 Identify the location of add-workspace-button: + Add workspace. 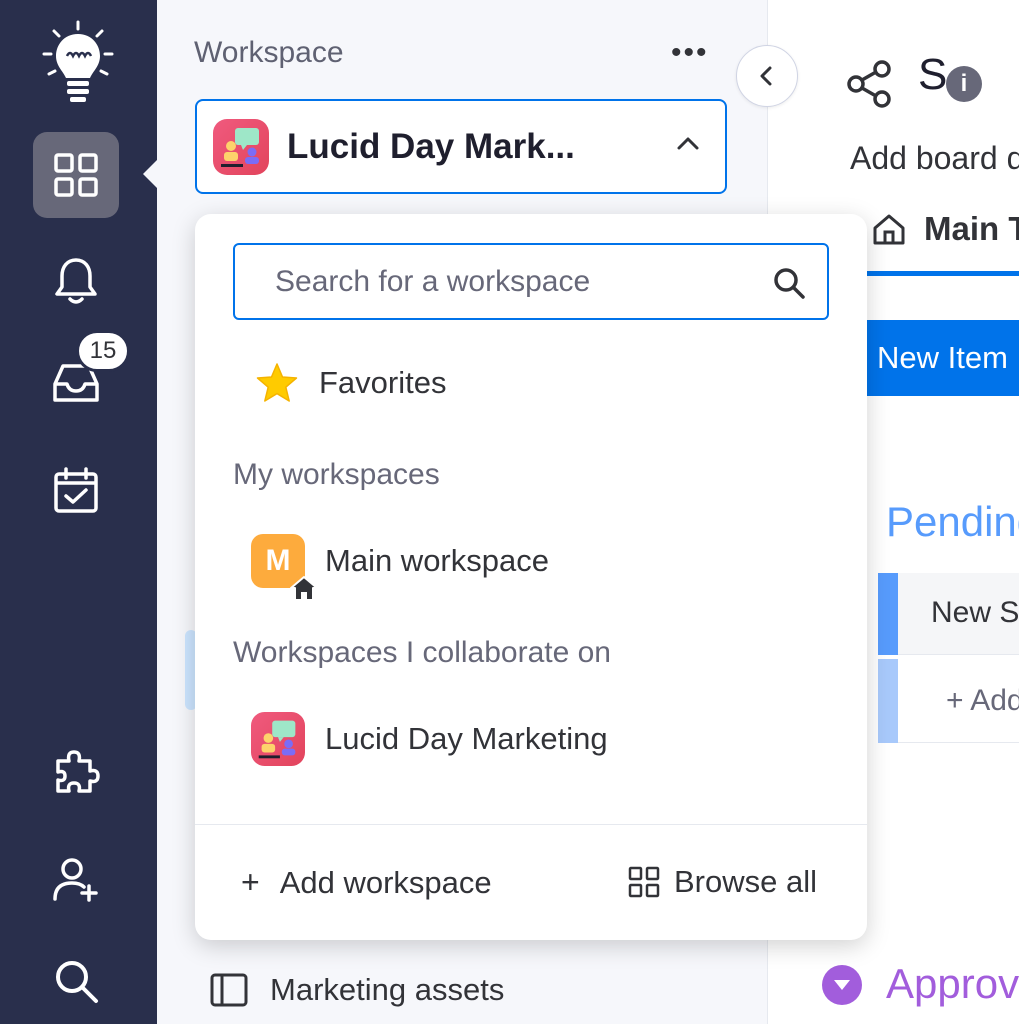
(366, 882).